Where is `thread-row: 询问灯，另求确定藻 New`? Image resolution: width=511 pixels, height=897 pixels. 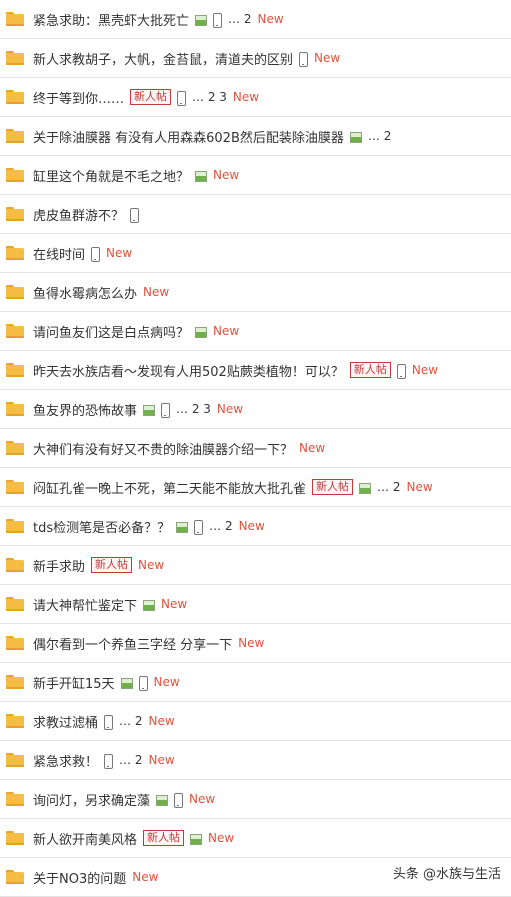
thread-row: 询问灯，另求确定藻 New is located at coordinates (255, 799).